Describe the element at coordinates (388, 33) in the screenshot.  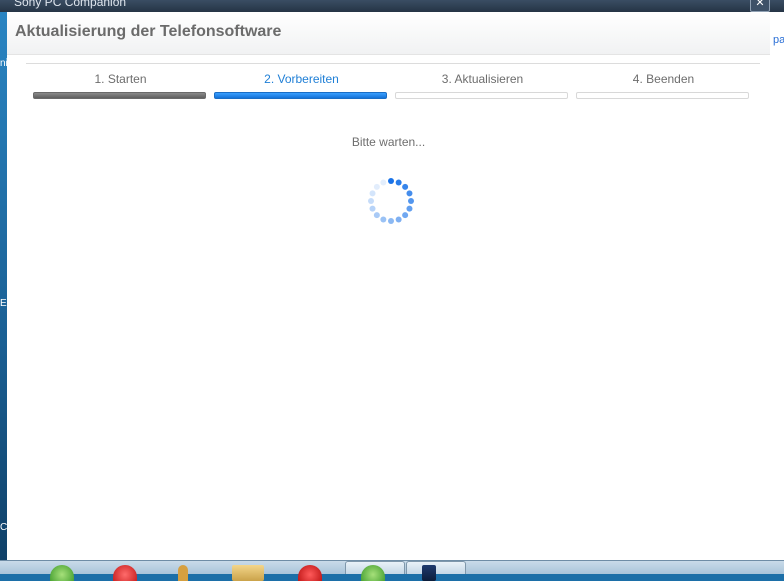
I see `dialog-header: Aktualisierung der Telefonsoftware` at that location.